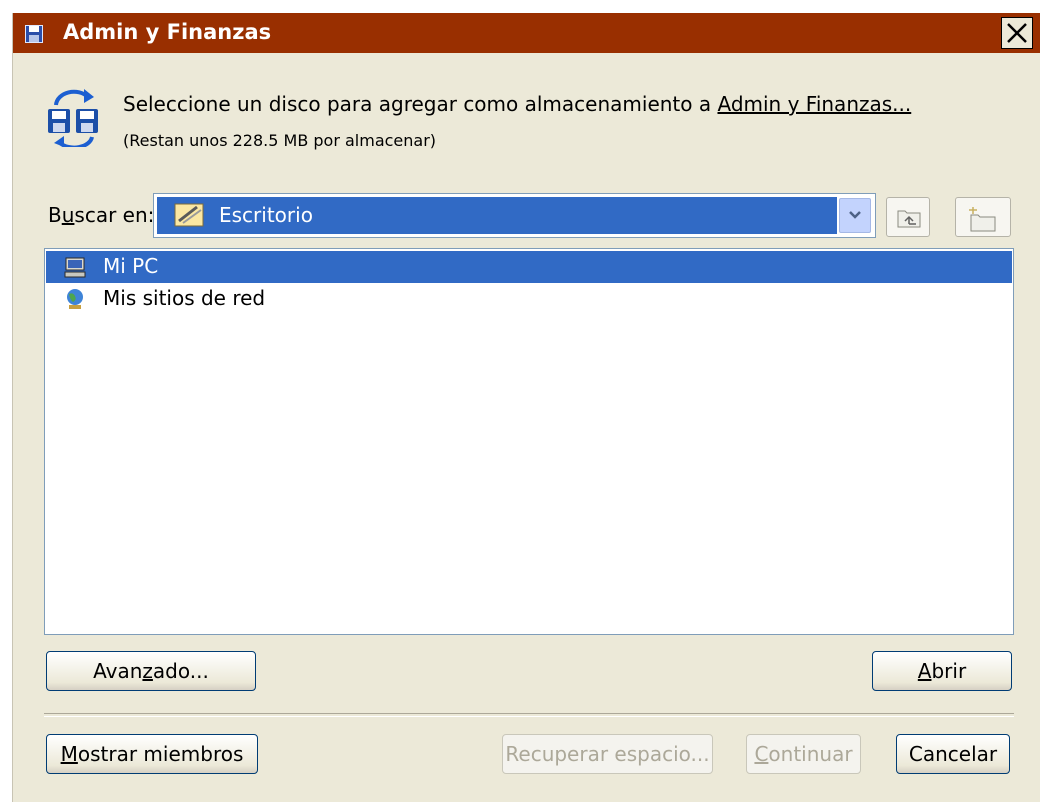 The height and width of the screenshot is (804, 1040). I want to click on computer-icon, so click(75, 267).